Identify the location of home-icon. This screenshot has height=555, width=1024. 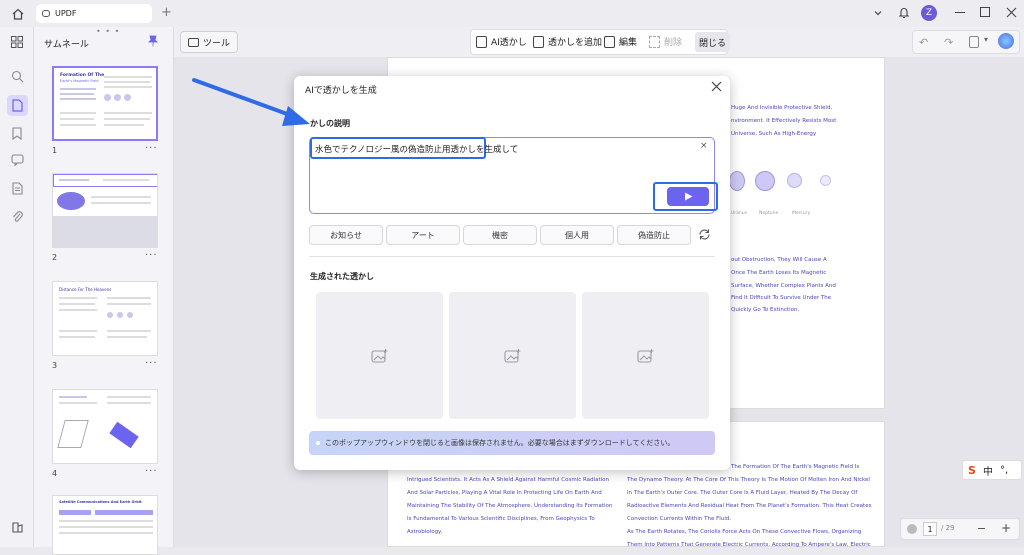
(17, 13).